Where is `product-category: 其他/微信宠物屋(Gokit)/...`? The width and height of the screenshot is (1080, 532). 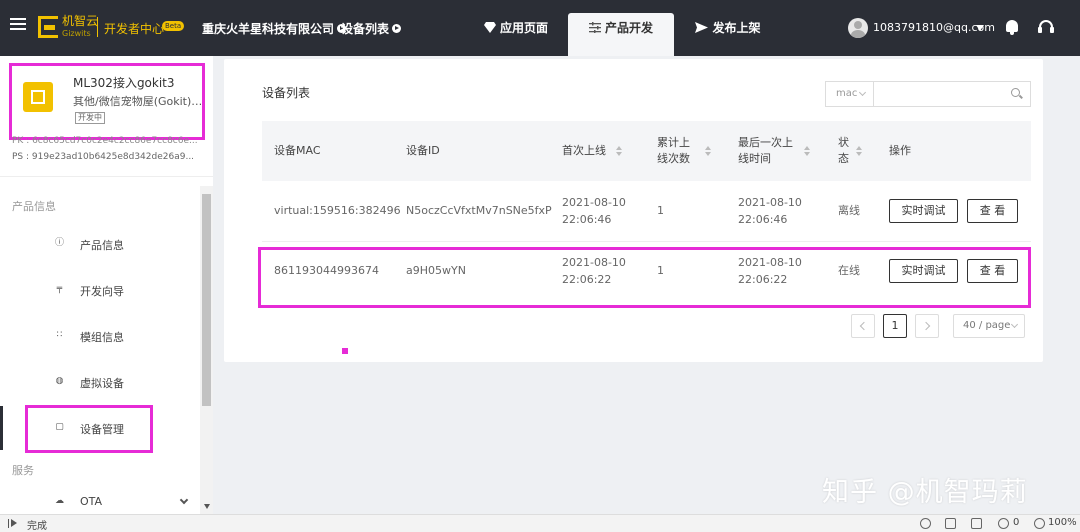
product-category: 其他/微信宠物屋(Gokit)/... is located at coordinates (138, 101).